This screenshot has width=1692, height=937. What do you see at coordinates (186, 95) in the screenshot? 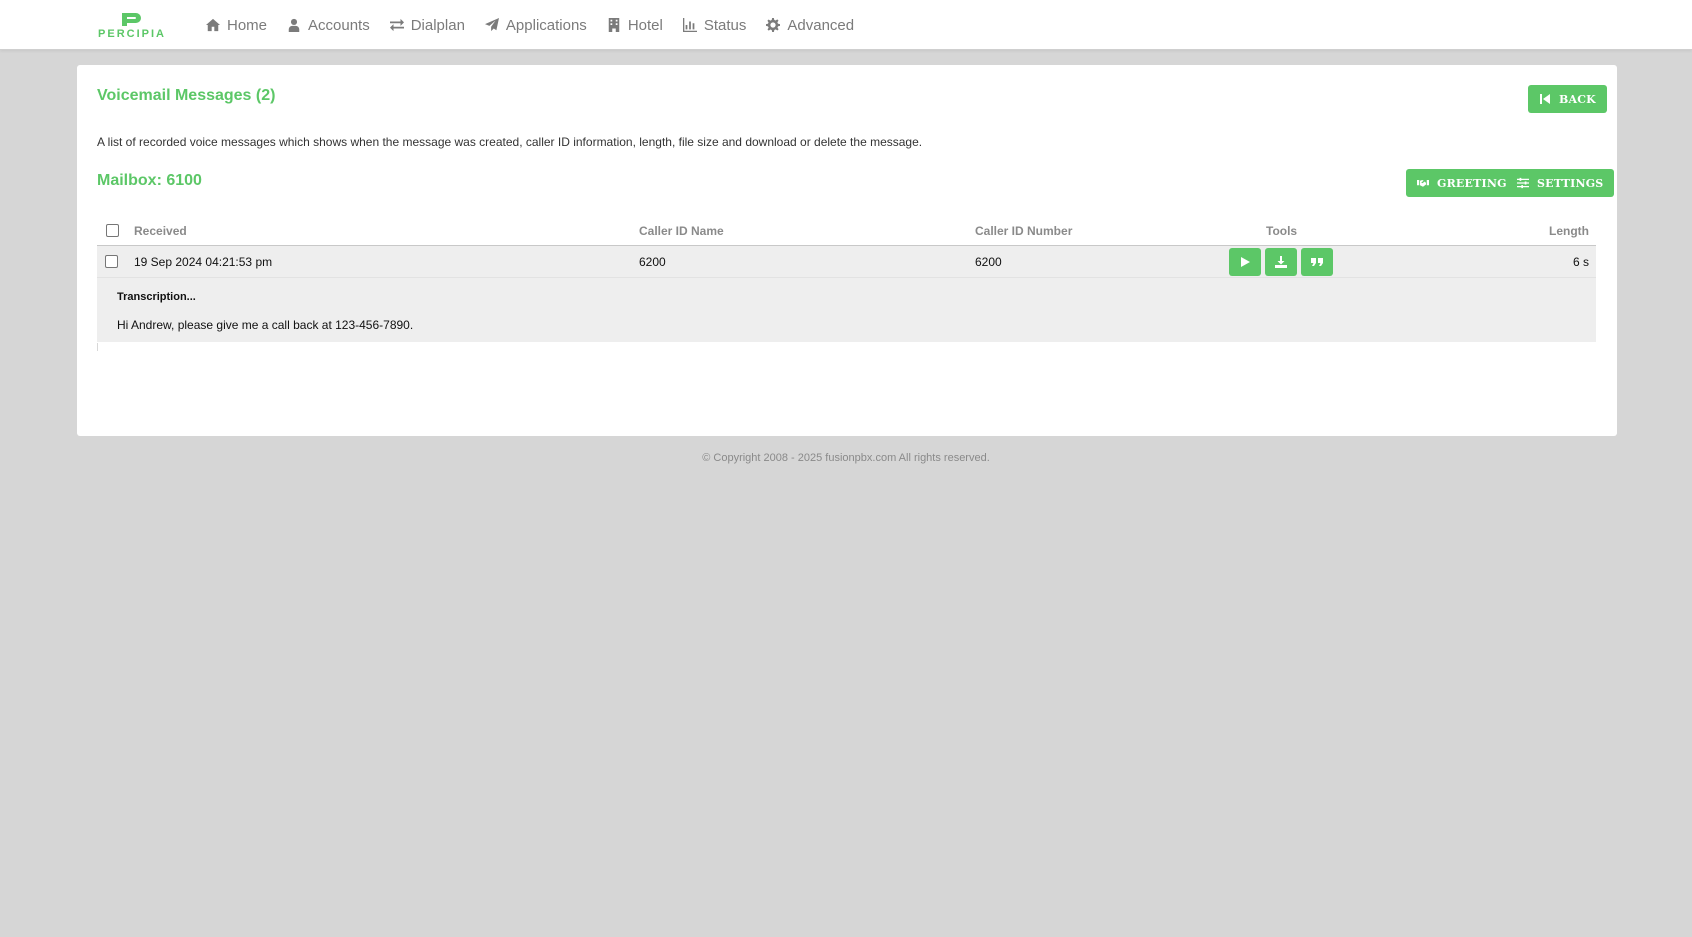
I see `page-title: Voicemail Messages (2)` at bounding box center [186, 95].